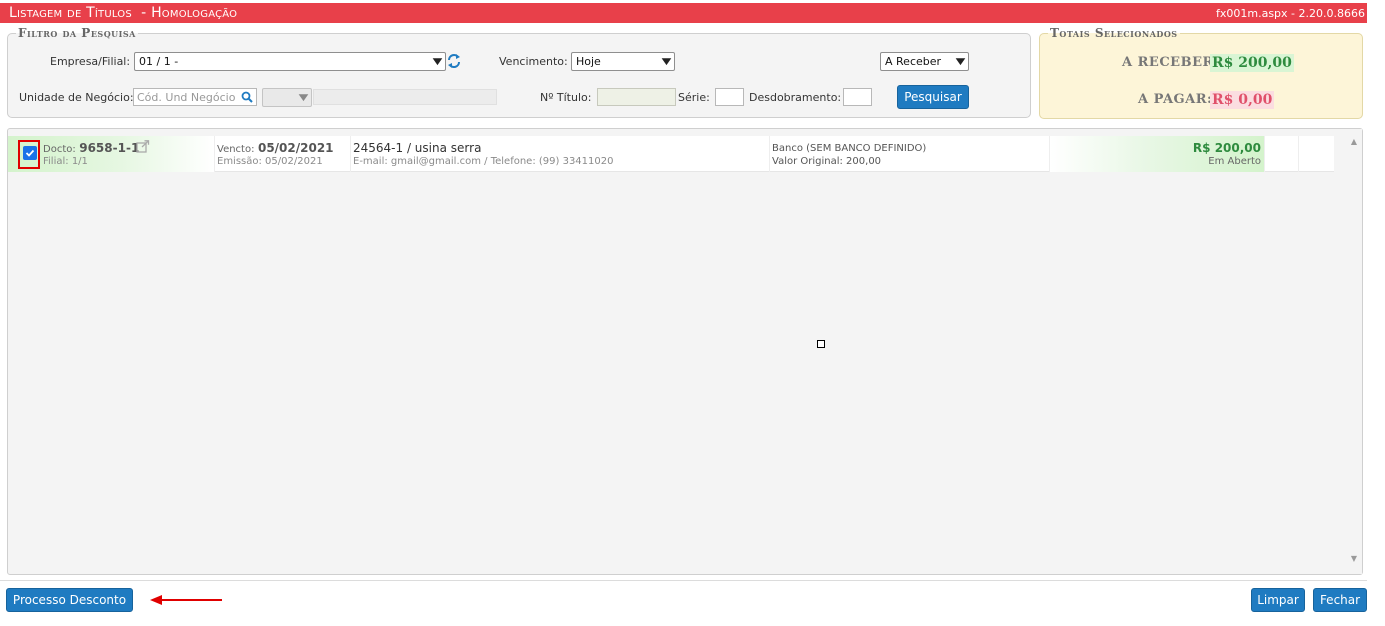 The image size is (1385, 626). I want to click on docto-value: 9658-1-1, so click(109, 148).